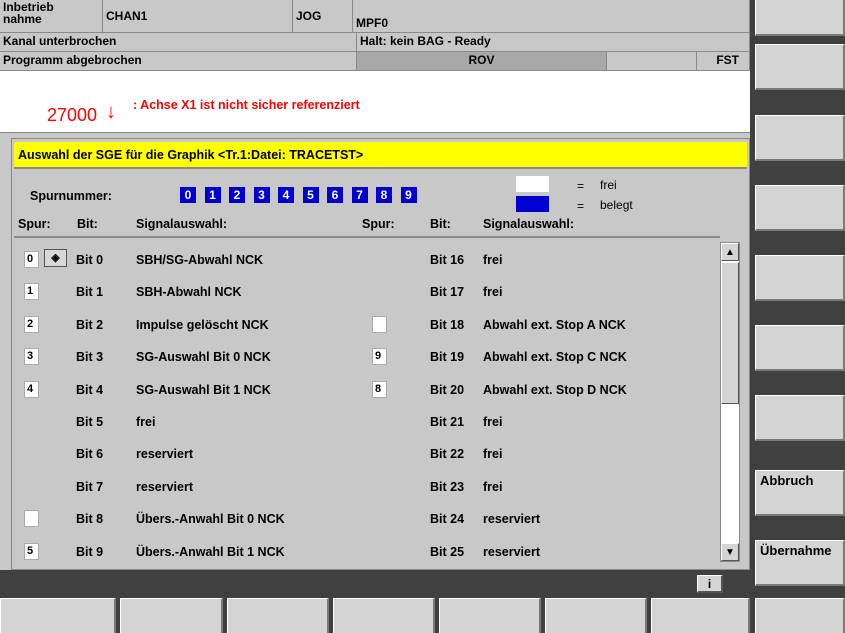  What do you see at coordinates (379, 357) in the screenshot?
I see `spur-field-right: 9` at bounding box center [379, 357].